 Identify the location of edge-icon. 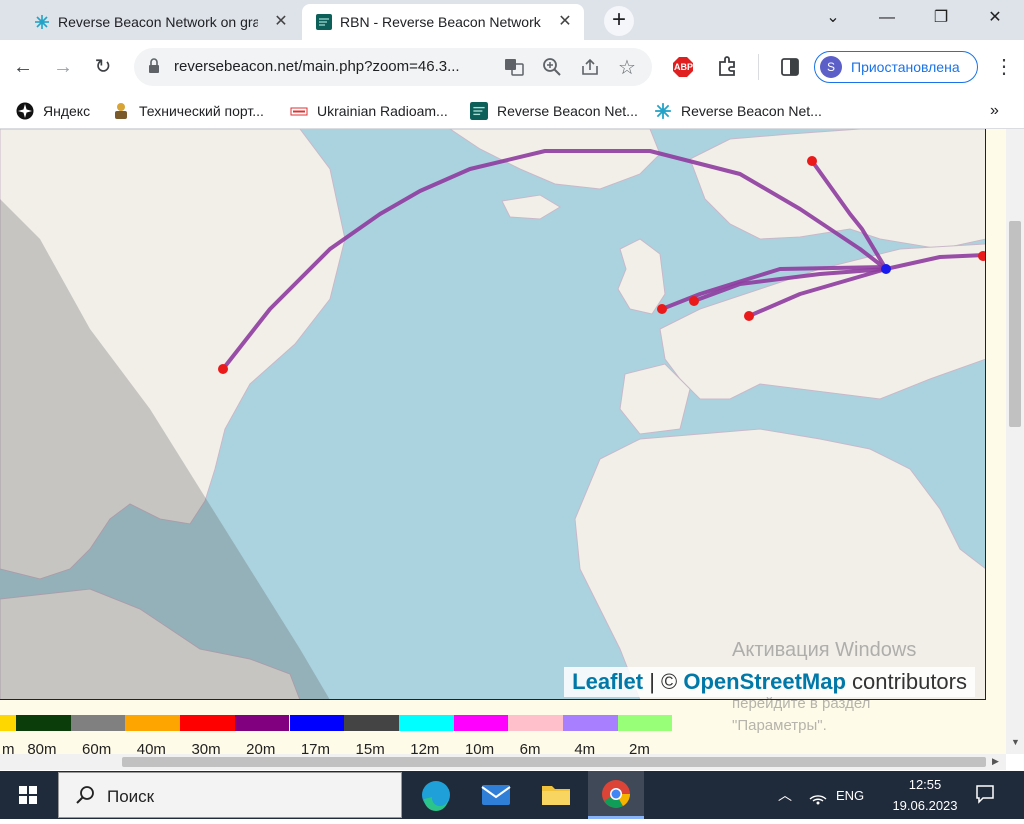
(436, 795).